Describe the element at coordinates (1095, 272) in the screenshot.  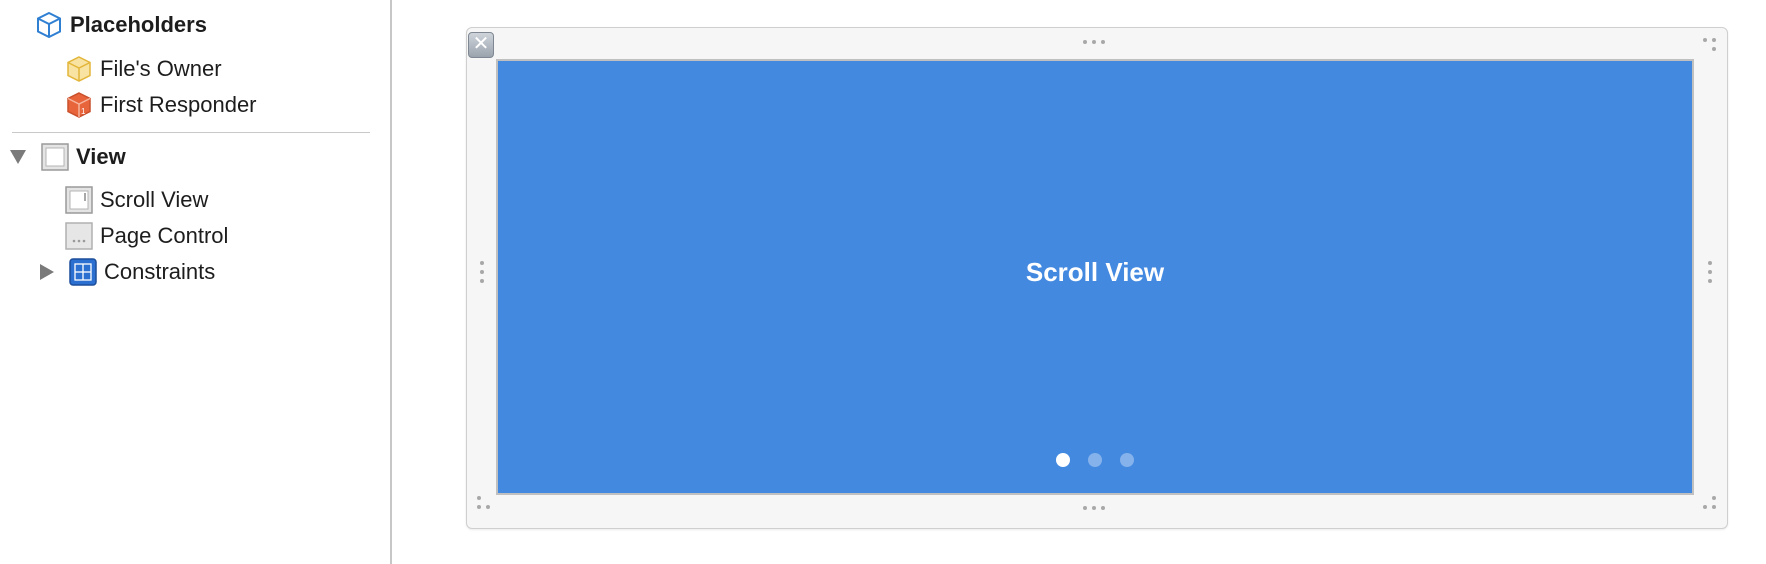
I see `scroll-view-label: Scroll View` at that location.